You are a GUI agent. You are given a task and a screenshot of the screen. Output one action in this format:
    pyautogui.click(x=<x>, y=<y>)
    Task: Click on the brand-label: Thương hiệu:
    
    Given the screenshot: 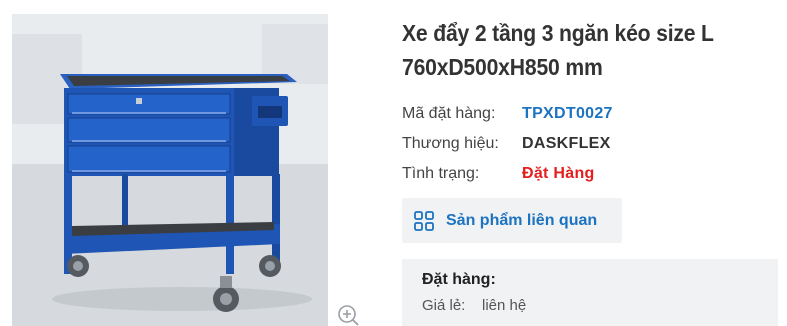 What is the action you would take?
    pyautogui.click(x=450, y=143)
    